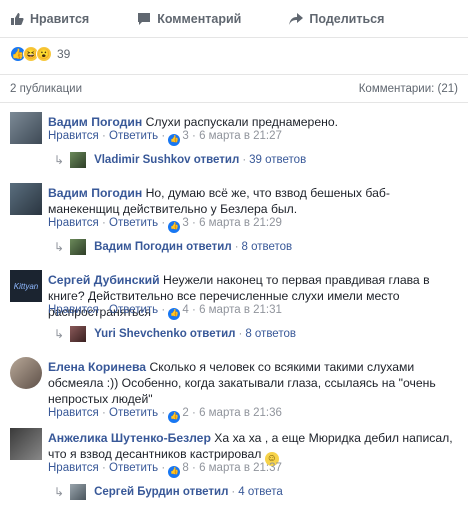  I want to click on comment-like-count: 8, so click(185, 468).